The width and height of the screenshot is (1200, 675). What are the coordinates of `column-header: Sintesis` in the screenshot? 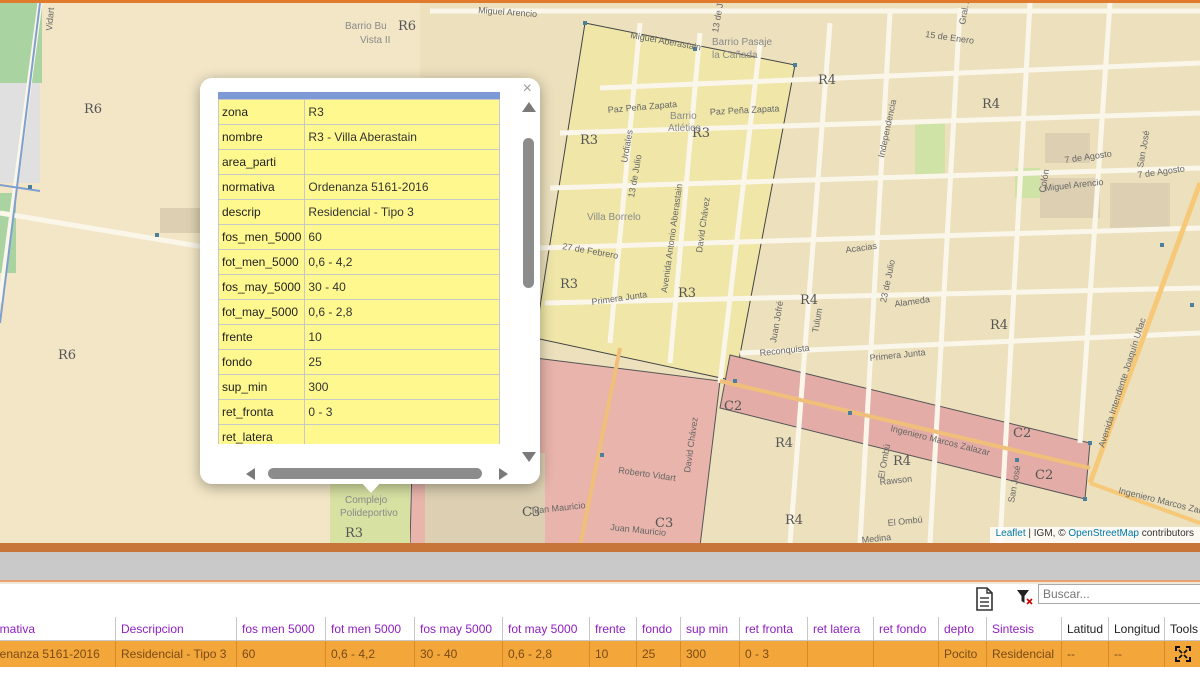 It's located at (1024, 629).